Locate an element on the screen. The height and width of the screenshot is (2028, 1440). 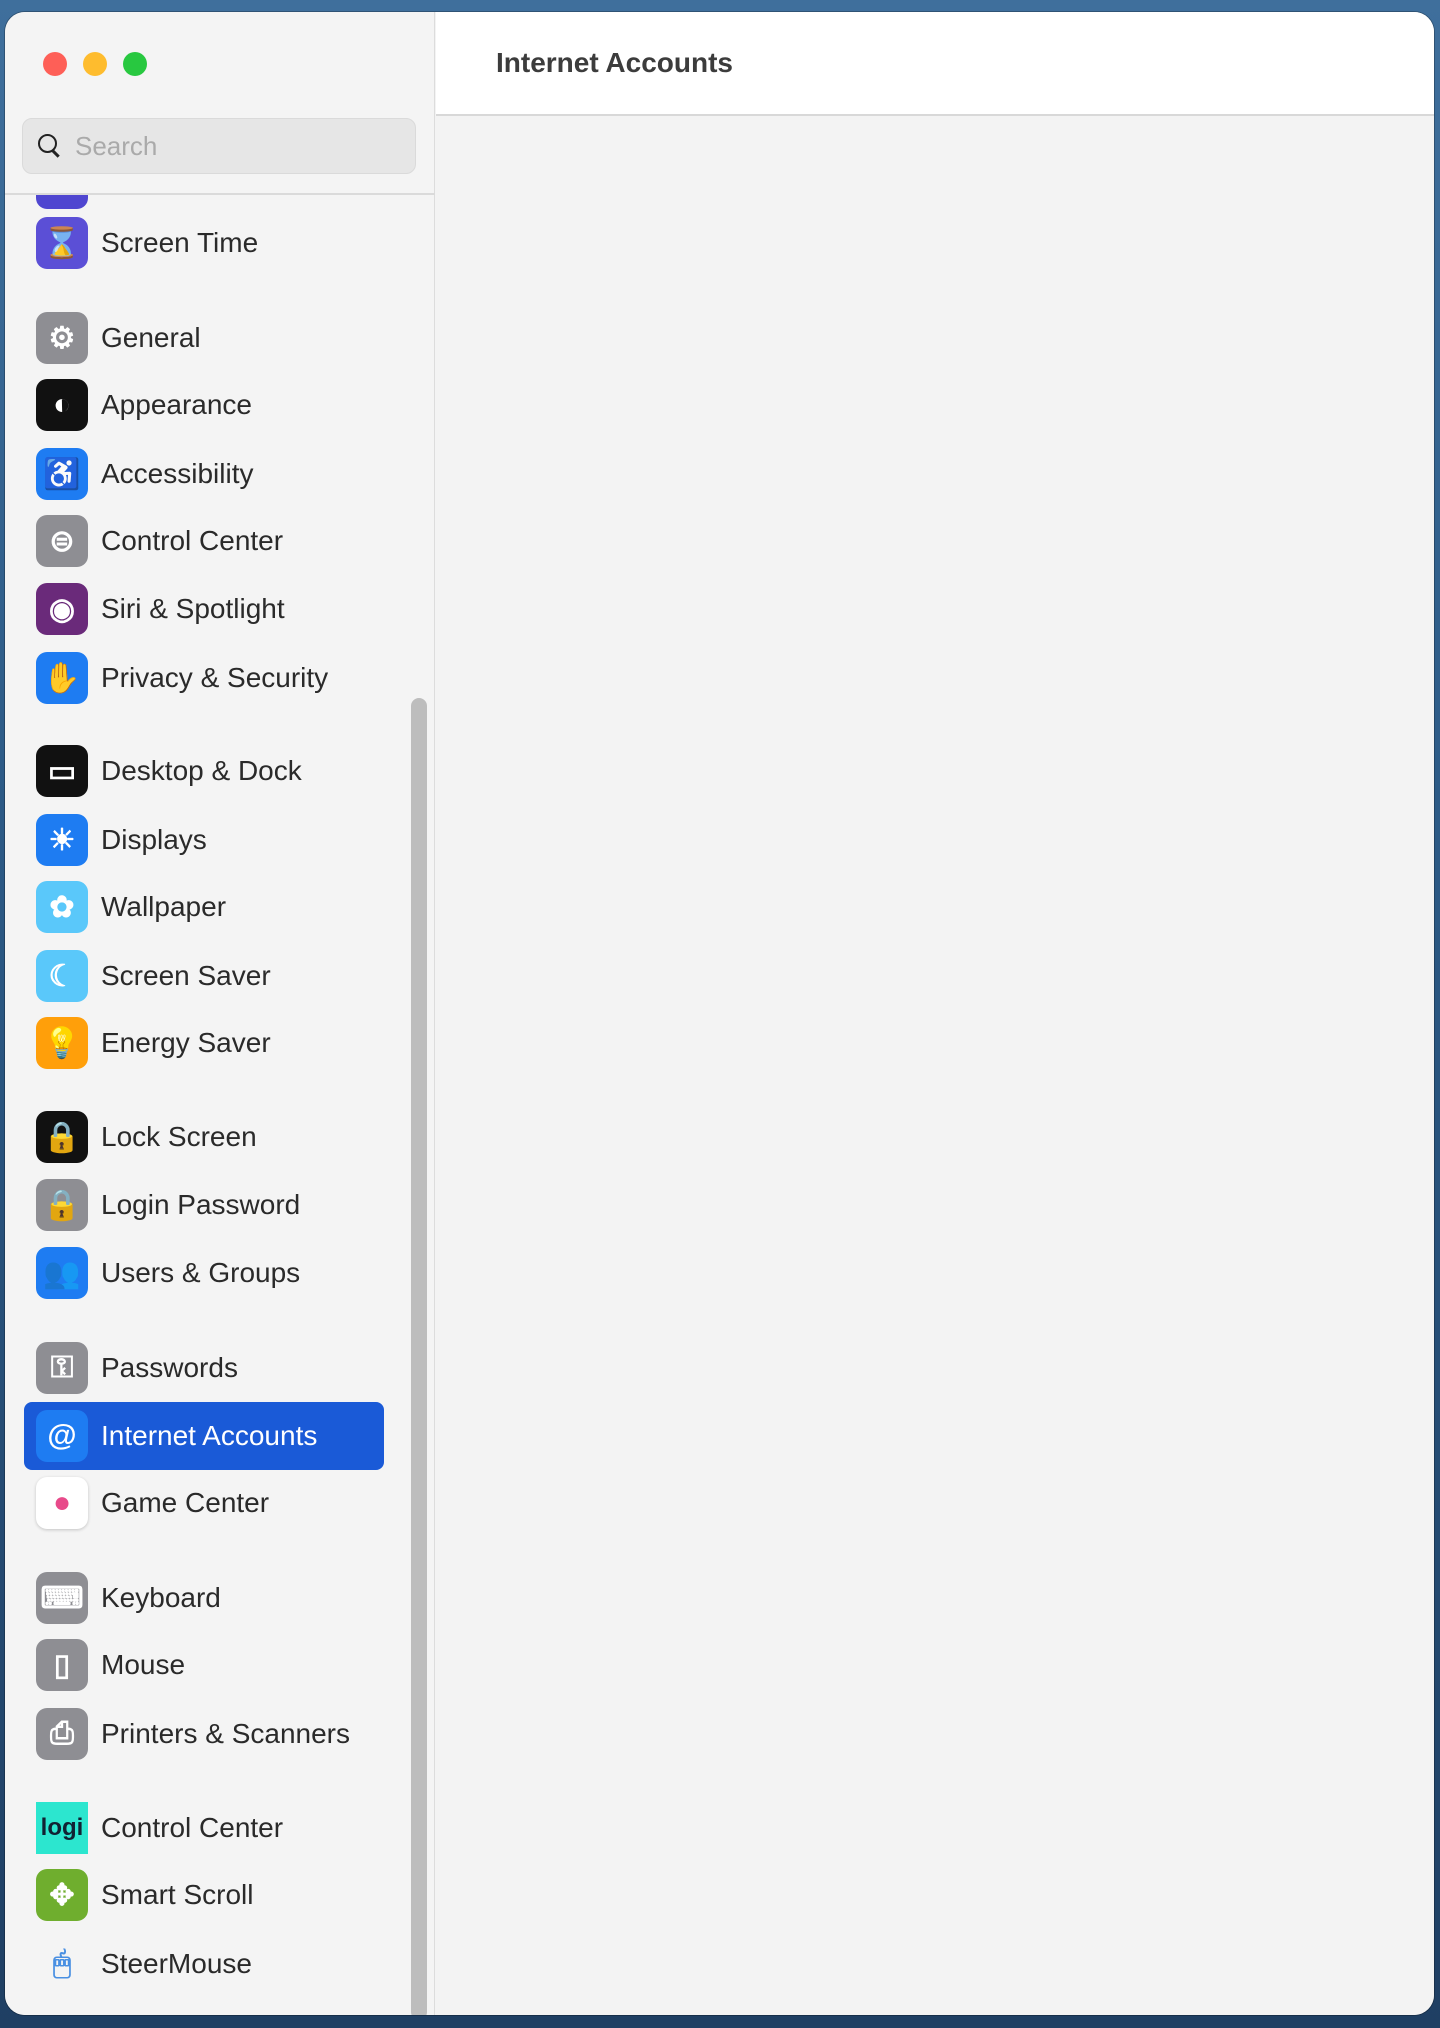
sidebar-item-game-center: ● Game Center is located at coordinates (204, 1503).